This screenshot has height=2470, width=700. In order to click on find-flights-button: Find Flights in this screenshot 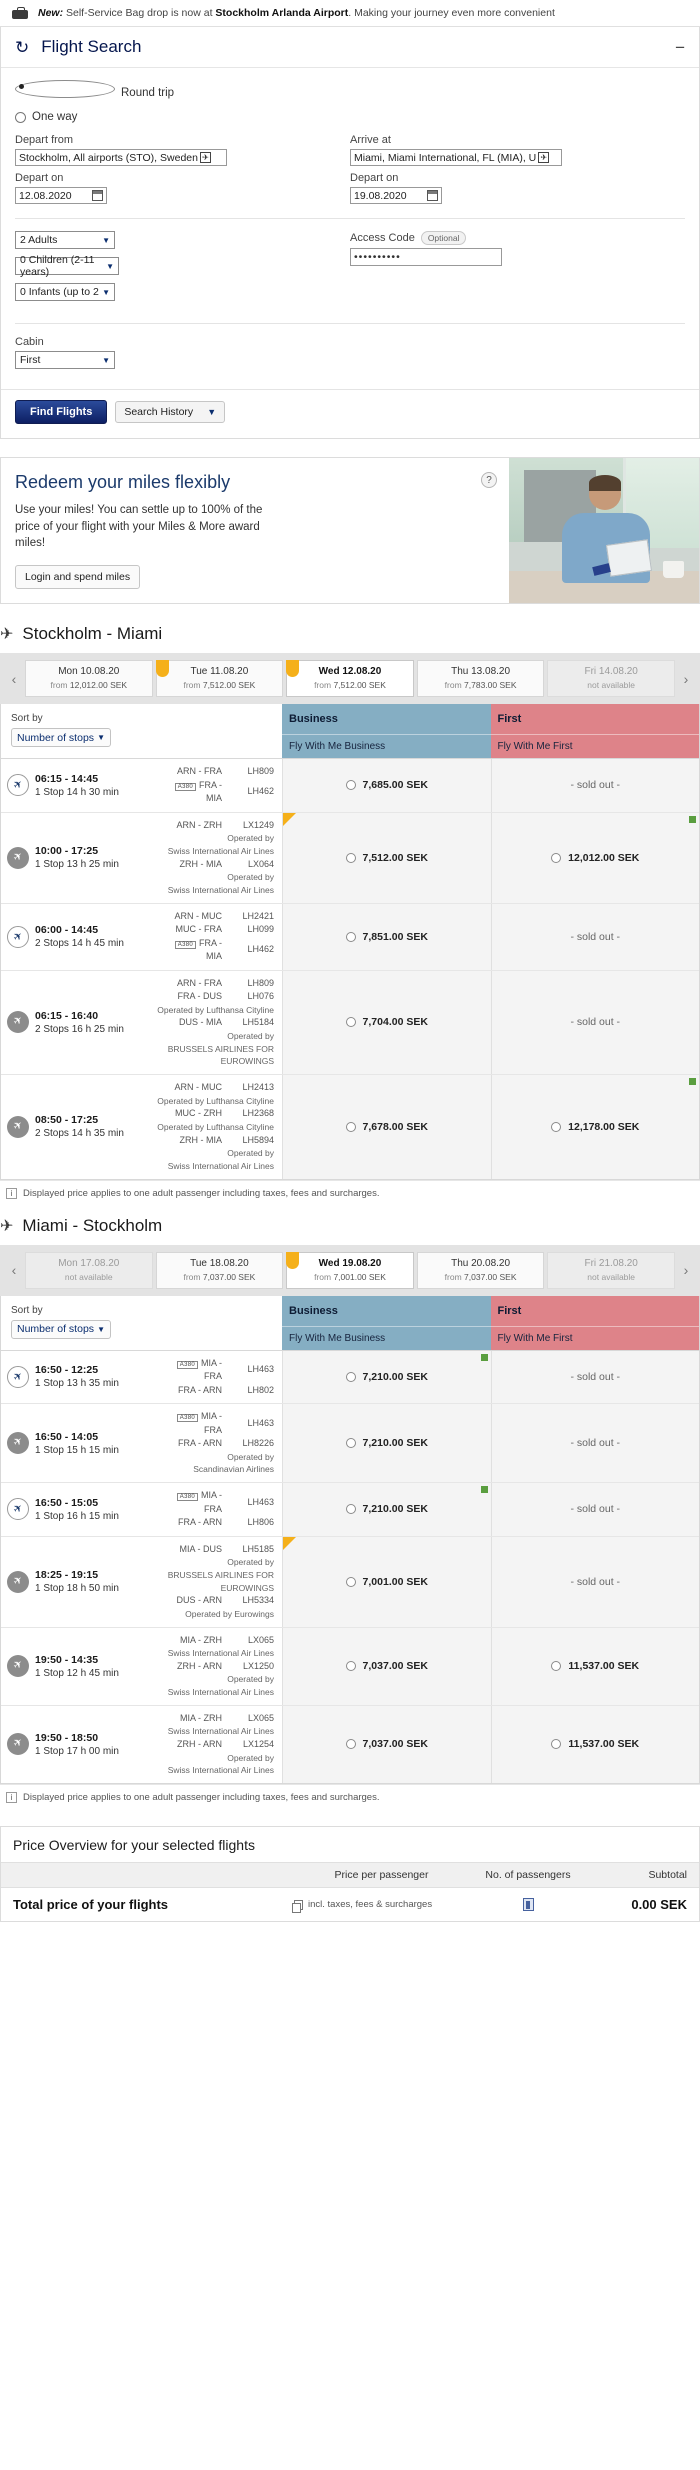, I will do `click(61, 412)`.